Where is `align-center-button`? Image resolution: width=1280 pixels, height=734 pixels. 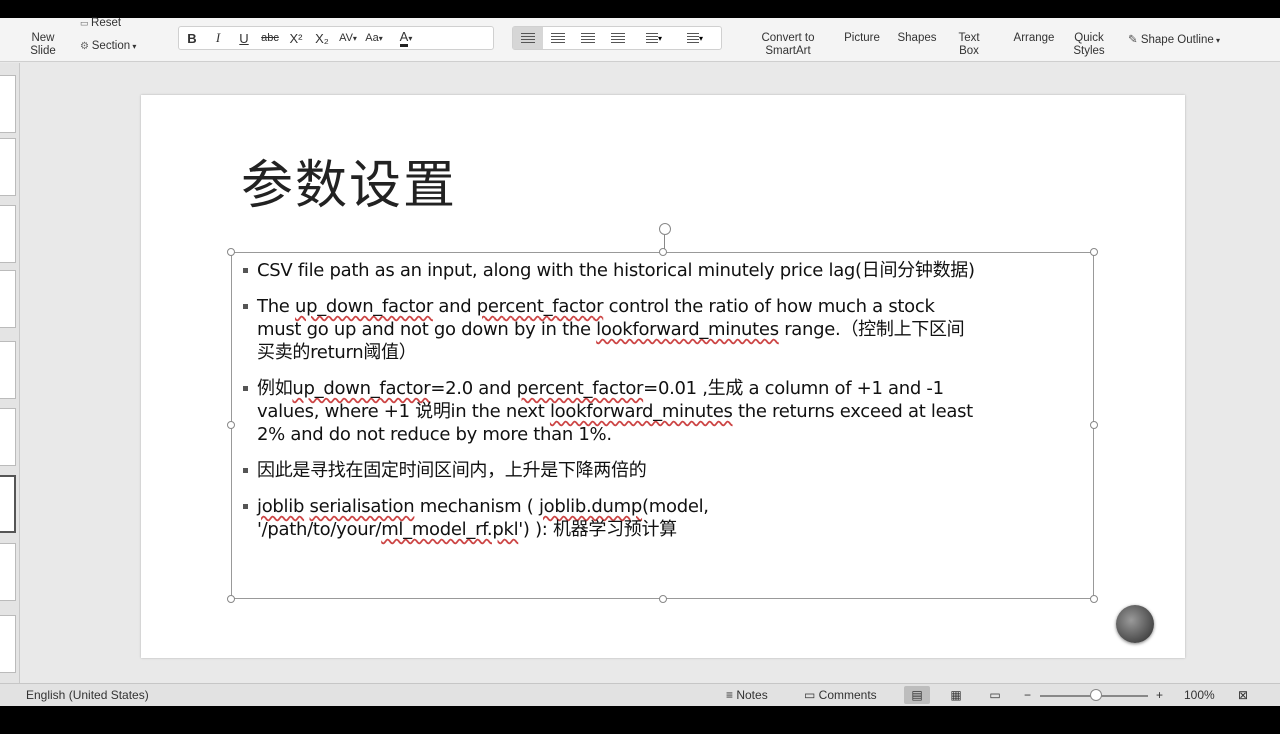 align-center-button is located at coordinates (558, 38).